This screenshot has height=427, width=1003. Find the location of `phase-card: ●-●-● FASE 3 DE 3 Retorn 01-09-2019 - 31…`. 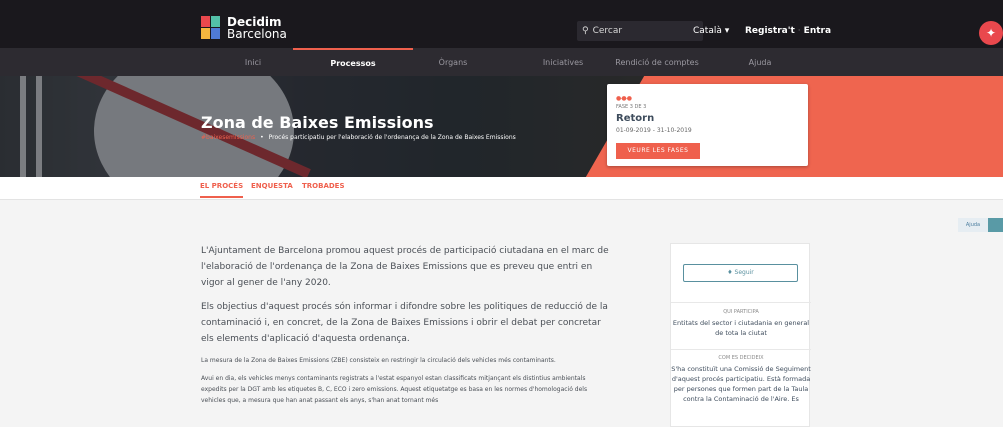

phase-card: ●-●-● FASE 3 DE 3 Retorn 01-09-2019 - 31… is located at coordinates (707, 125).